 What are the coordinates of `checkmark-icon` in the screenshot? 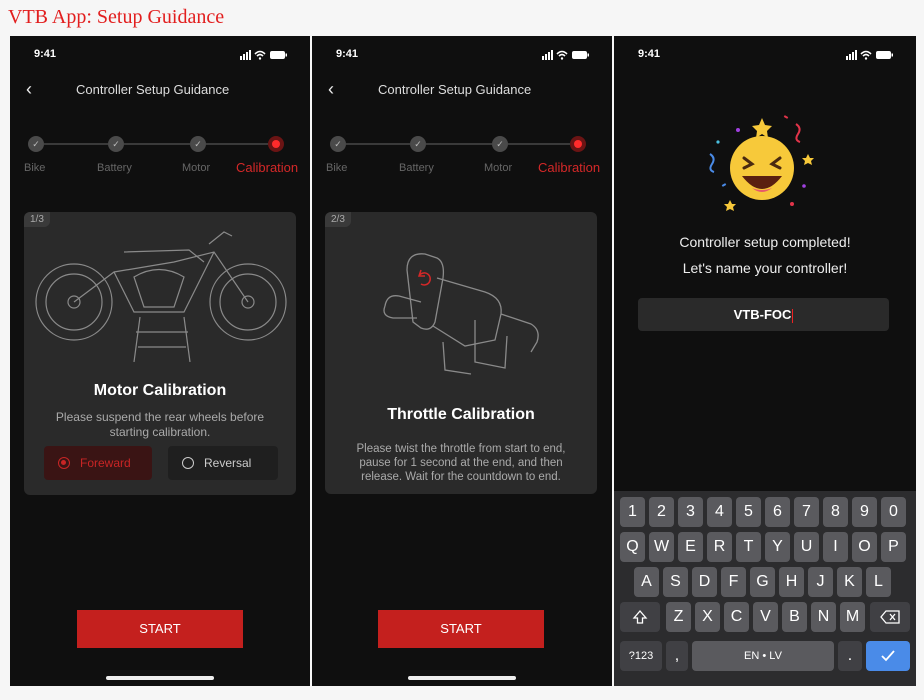 It's located at (888, 656).